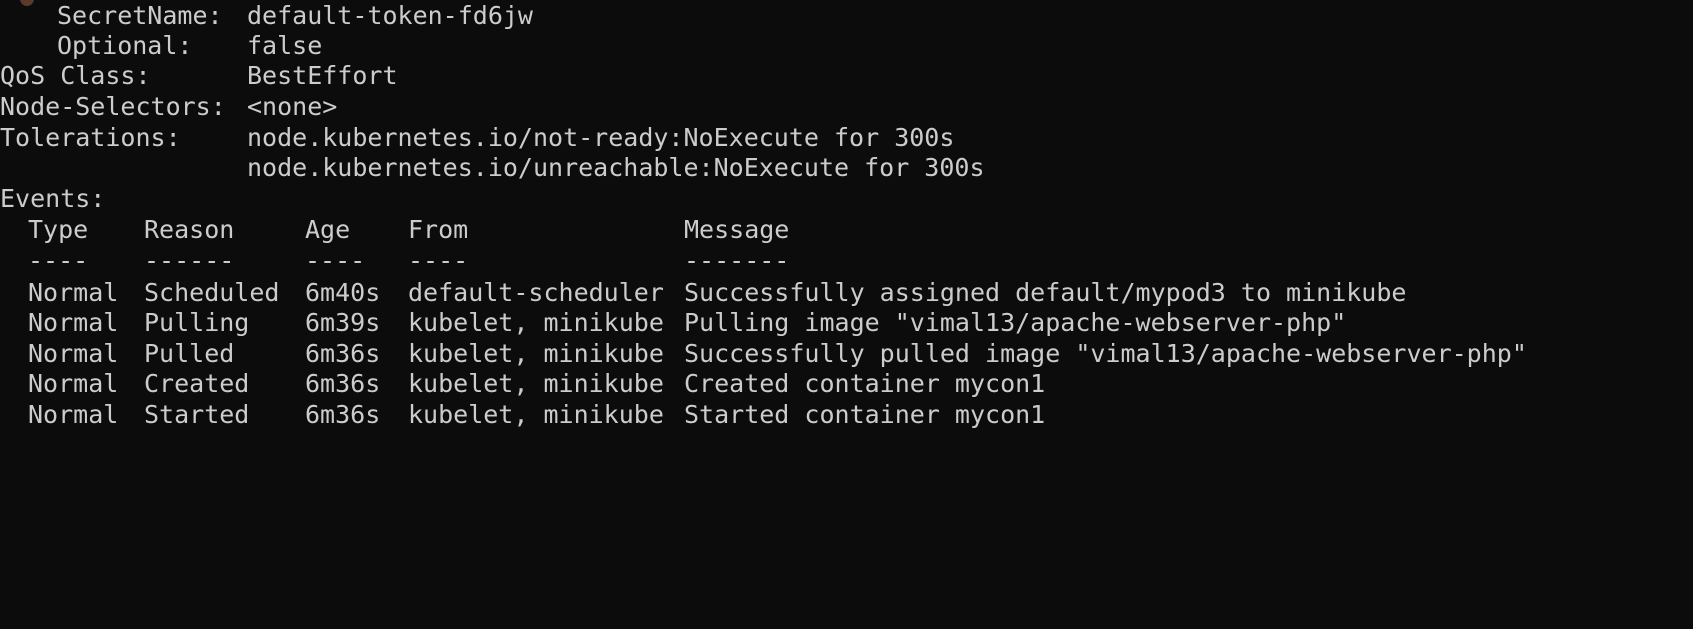 Image resolution: width=1693 pixels, height=629 pixels. Describe the element at coordinates (212, 292) in the screenshot. I see `event-reason: Scheduled` at that location.